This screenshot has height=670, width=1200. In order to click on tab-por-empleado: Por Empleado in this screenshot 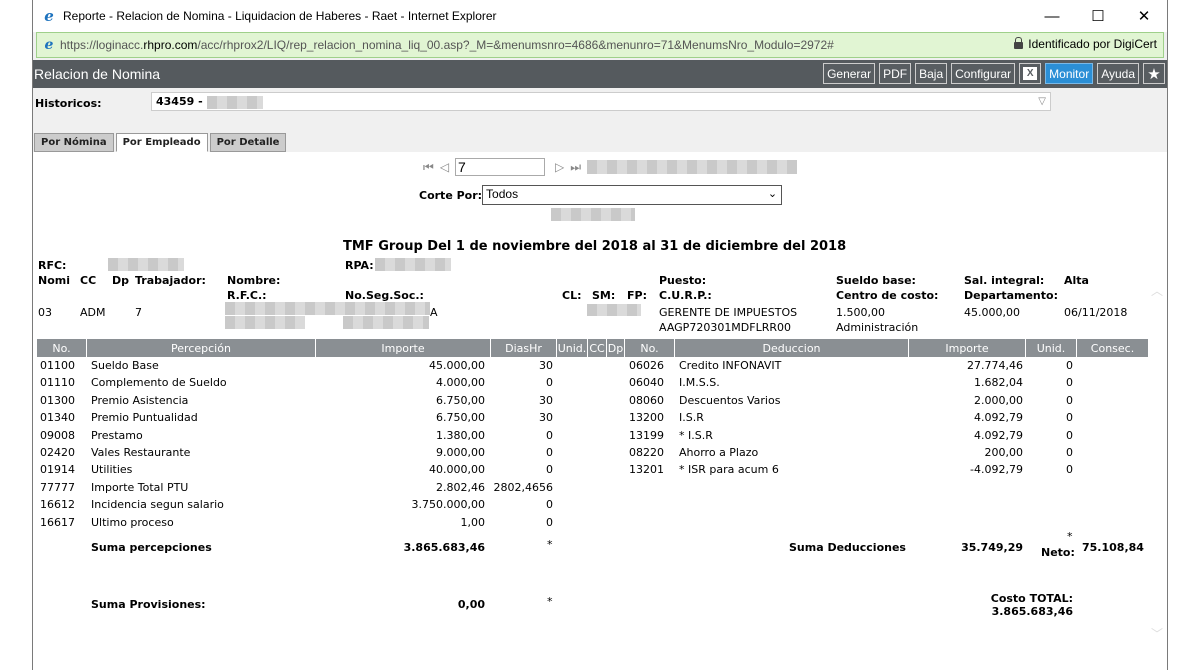, I will do `click(161, 142)`.